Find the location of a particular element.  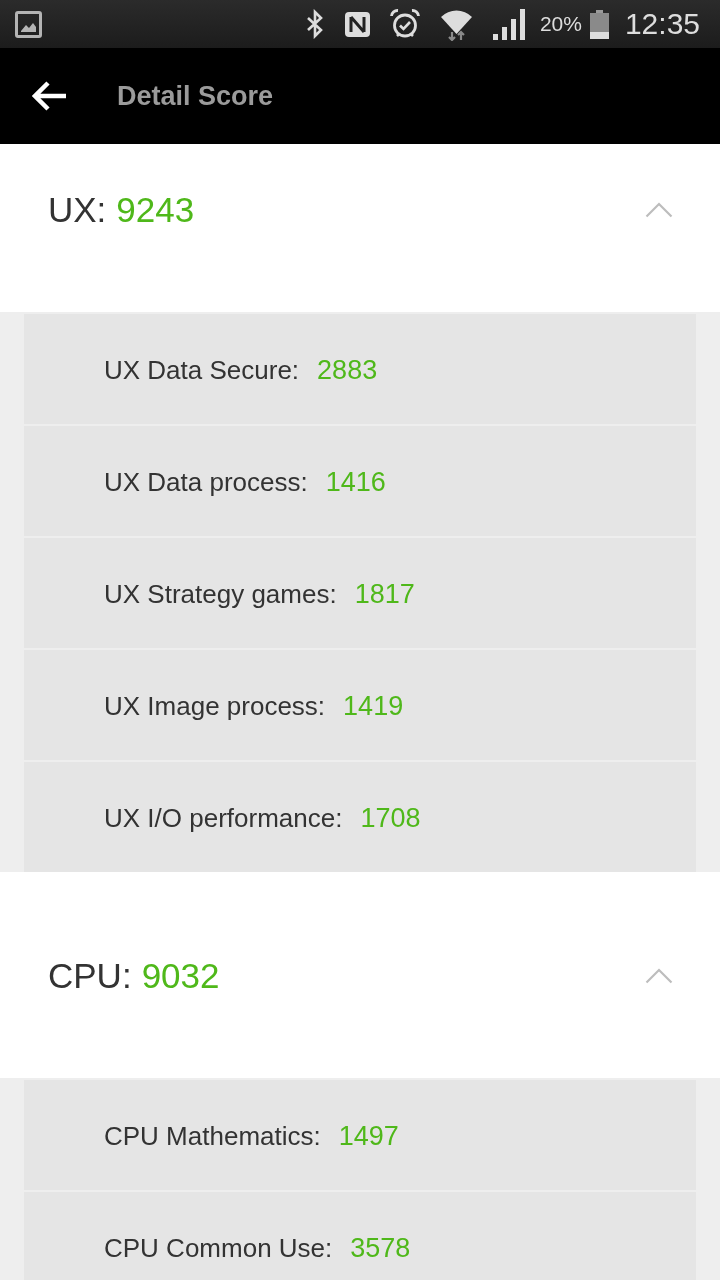

back-arrow-icon is located at coordinates (50, 96).